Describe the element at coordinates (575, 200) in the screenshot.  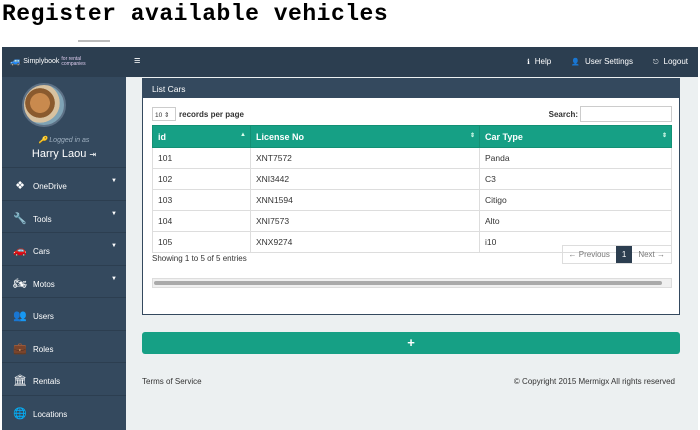
I see `table-cell: Citigo` at that location.